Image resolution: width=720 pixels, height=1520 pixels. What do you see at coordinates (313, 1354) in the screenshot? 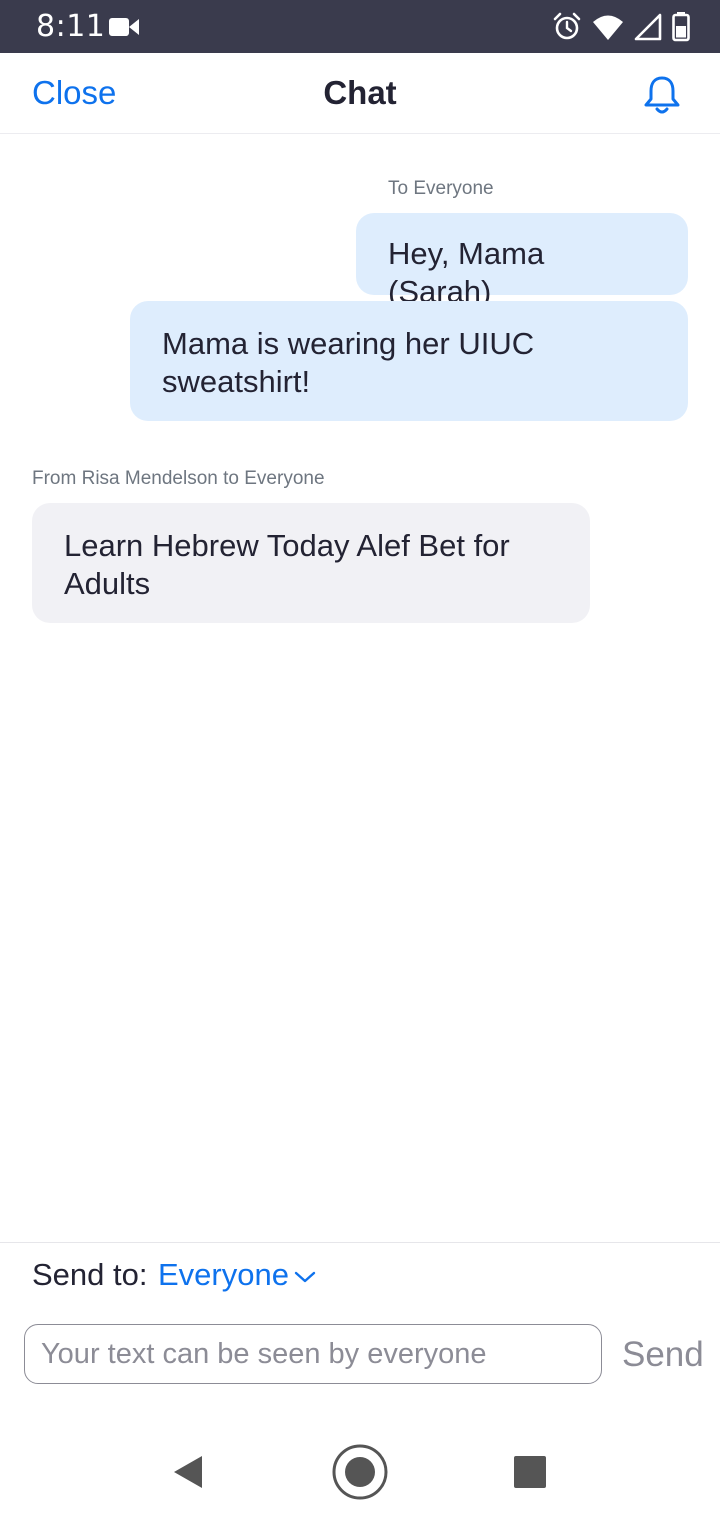
I see `chat-input` at bounding box center [313, 1354].